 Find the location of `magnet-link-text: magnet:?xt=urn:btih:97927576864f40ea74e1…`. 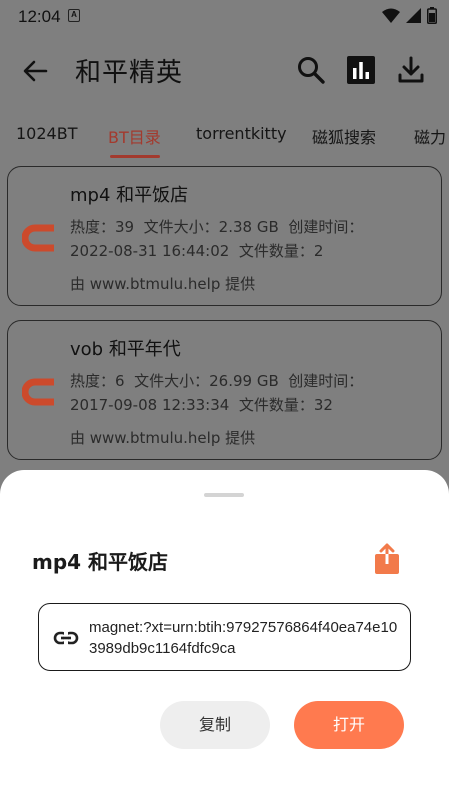

magnet-link-text: magnet:?xt=urn:btih:97927576864f40ea74e1… is located at coordinates (243, 638).